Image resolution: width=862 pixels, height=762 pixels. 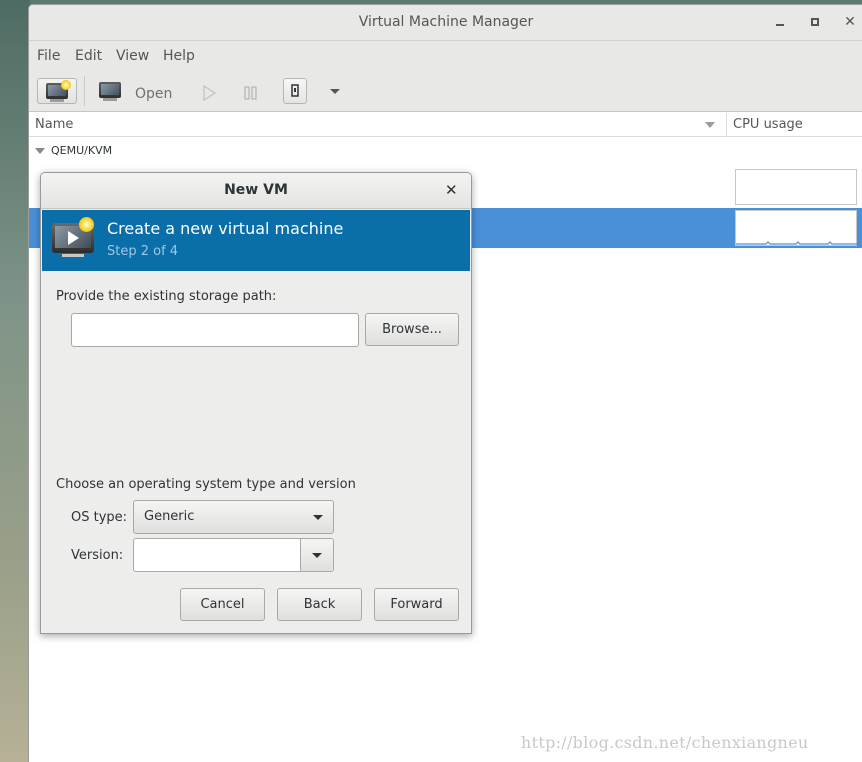 I want to click on open-button, so click(x=109, y=91).